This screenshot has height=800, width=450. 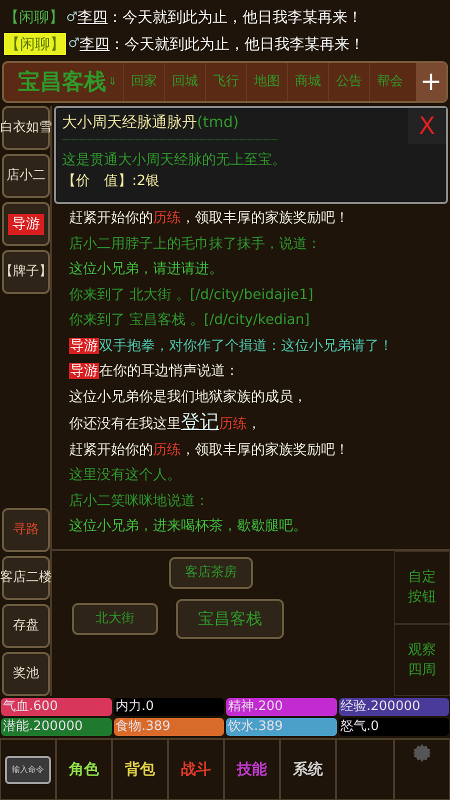 I want to click on item-name: 大小周天经脉通脉丹, so click(x=129, y=122).